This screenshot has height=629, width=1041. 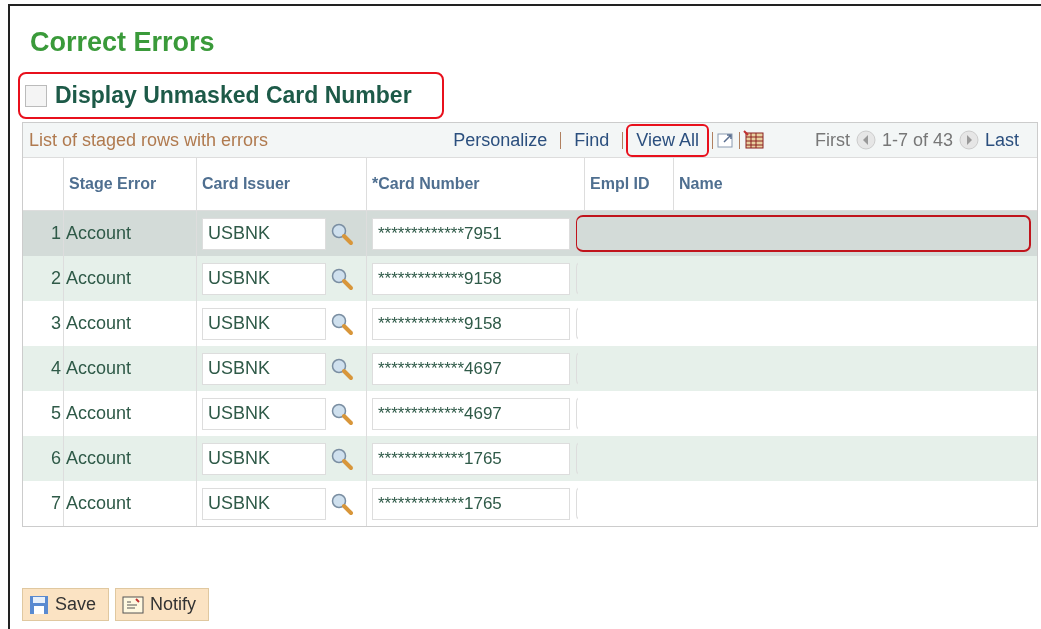 I want to click on table-row: 2 Account USBNK *************9158, so click(x=530, y=278).